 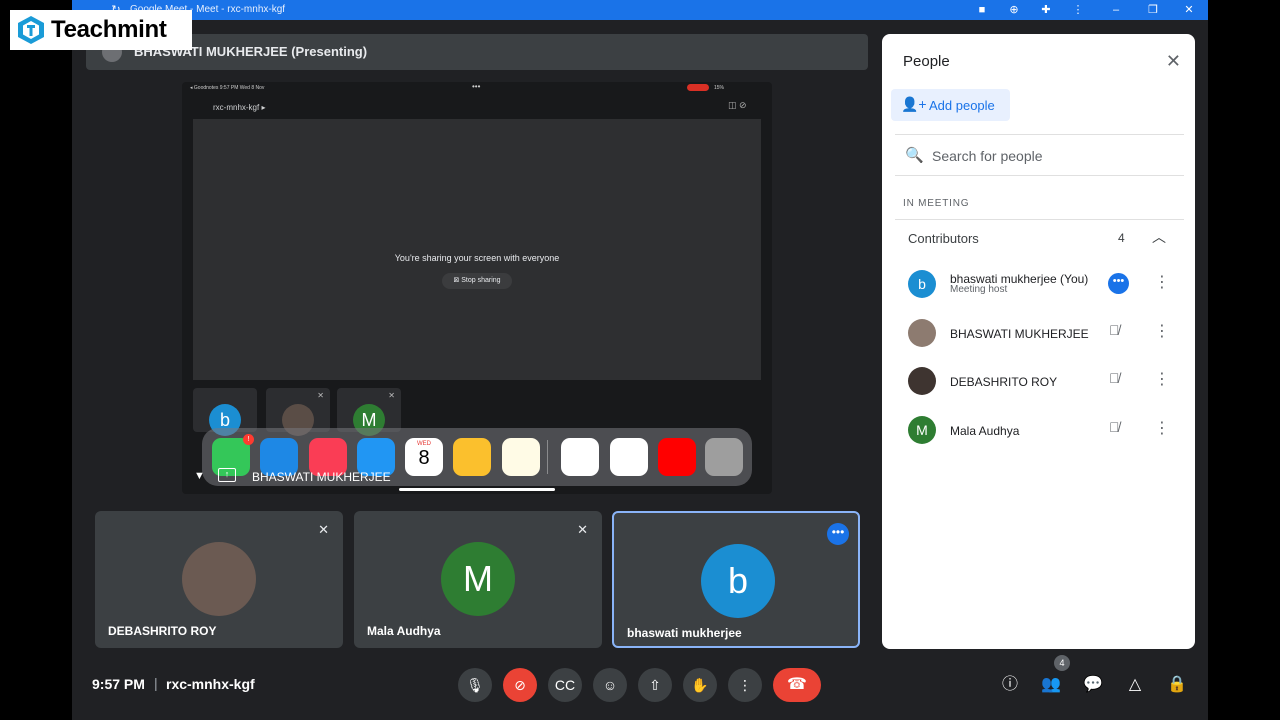 I want to click on more-options-button: ⋮, so click(x=745, y=685).